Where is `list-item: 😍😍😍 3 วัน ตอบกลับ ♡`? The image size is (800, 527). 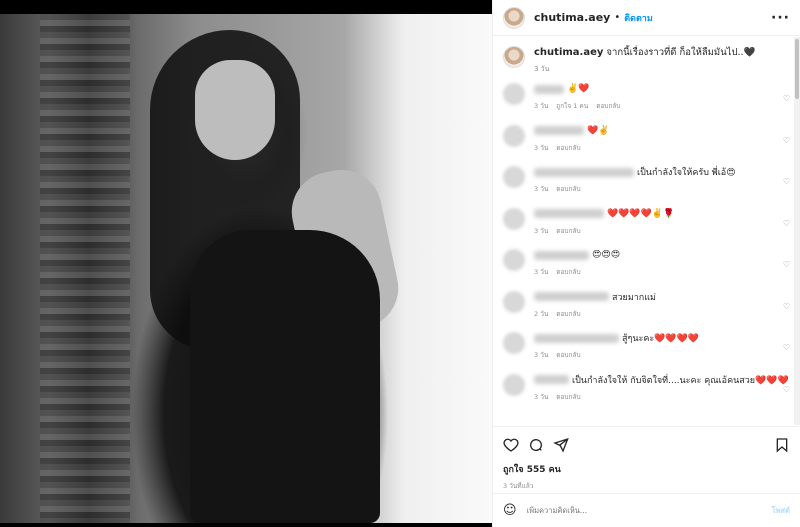
list-item: 😍😍😍 3 วัน ตอบกลับ ♡ is located at coordinates (646, 264).